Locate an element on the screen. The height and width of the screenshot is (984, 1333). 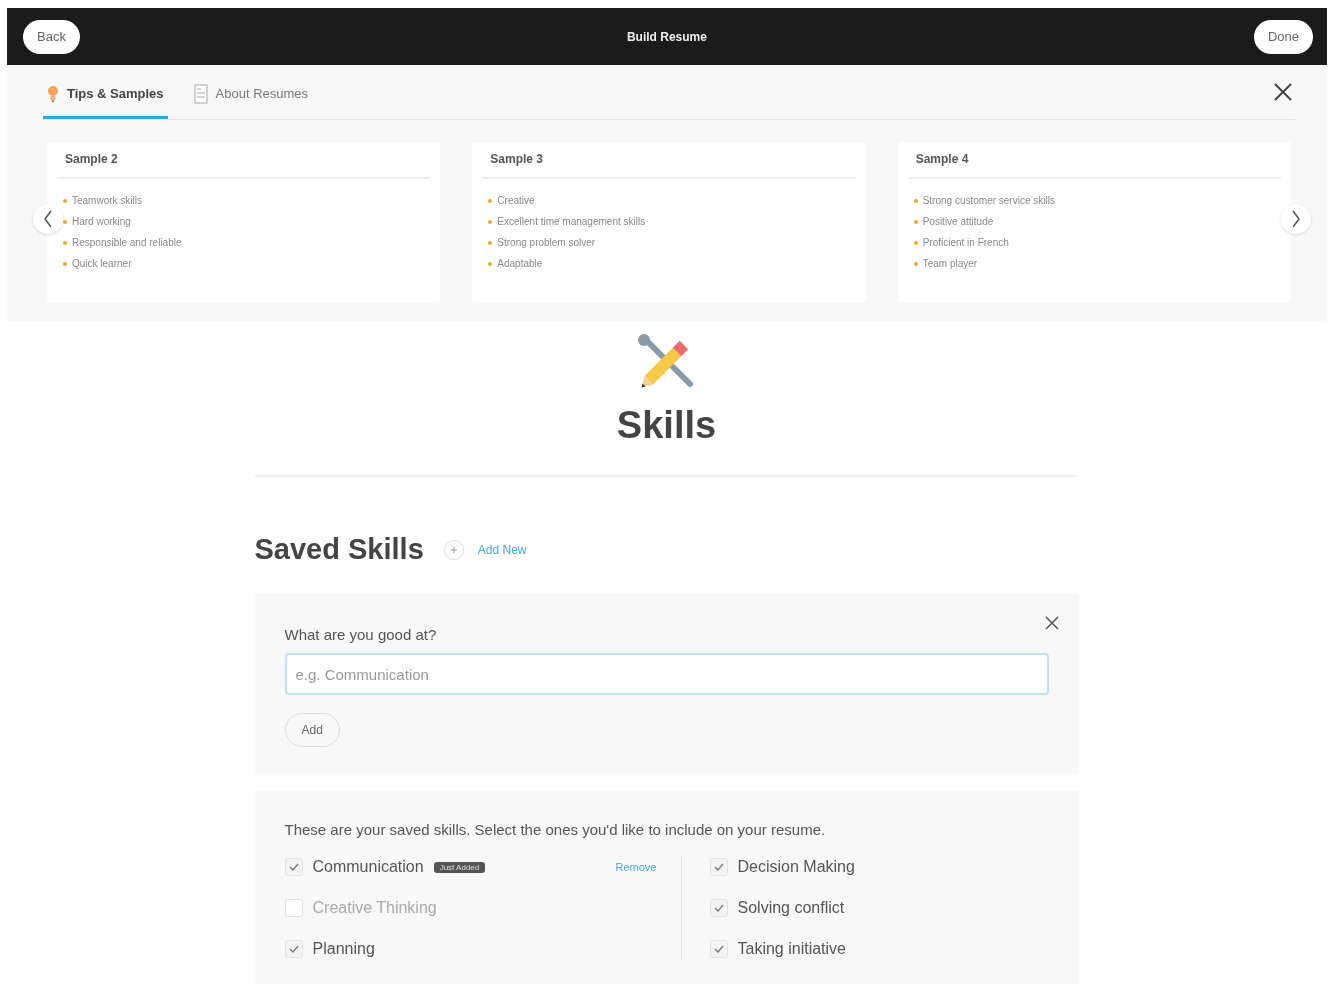
sample-item: Hard working is located at coordinates (101, 221).